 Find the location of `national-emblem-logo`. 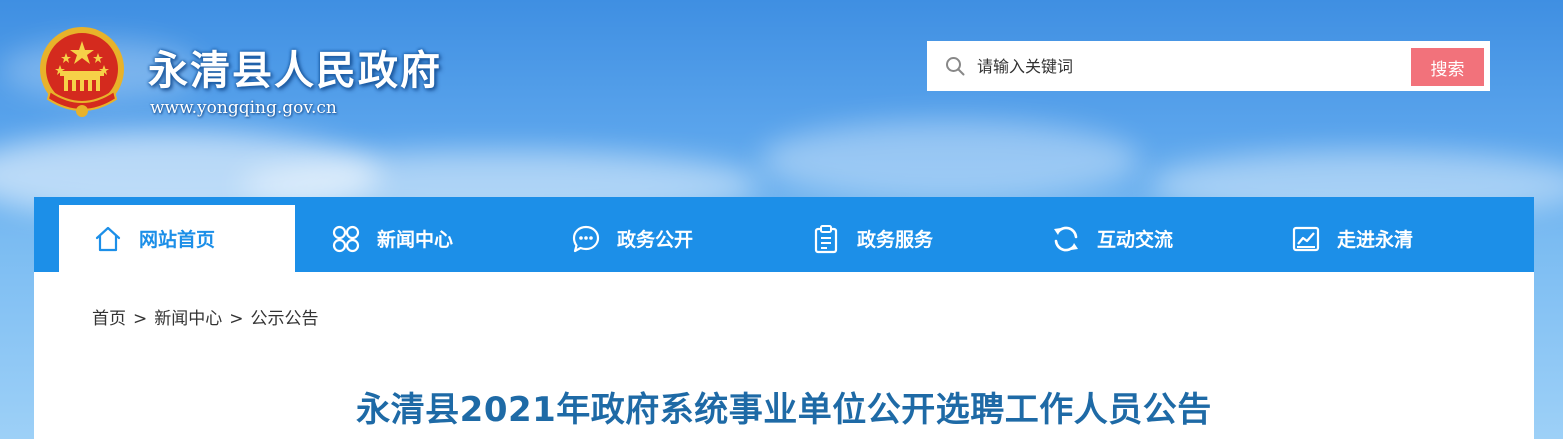

national-emblem-logo is located at coordinates (82, 72).